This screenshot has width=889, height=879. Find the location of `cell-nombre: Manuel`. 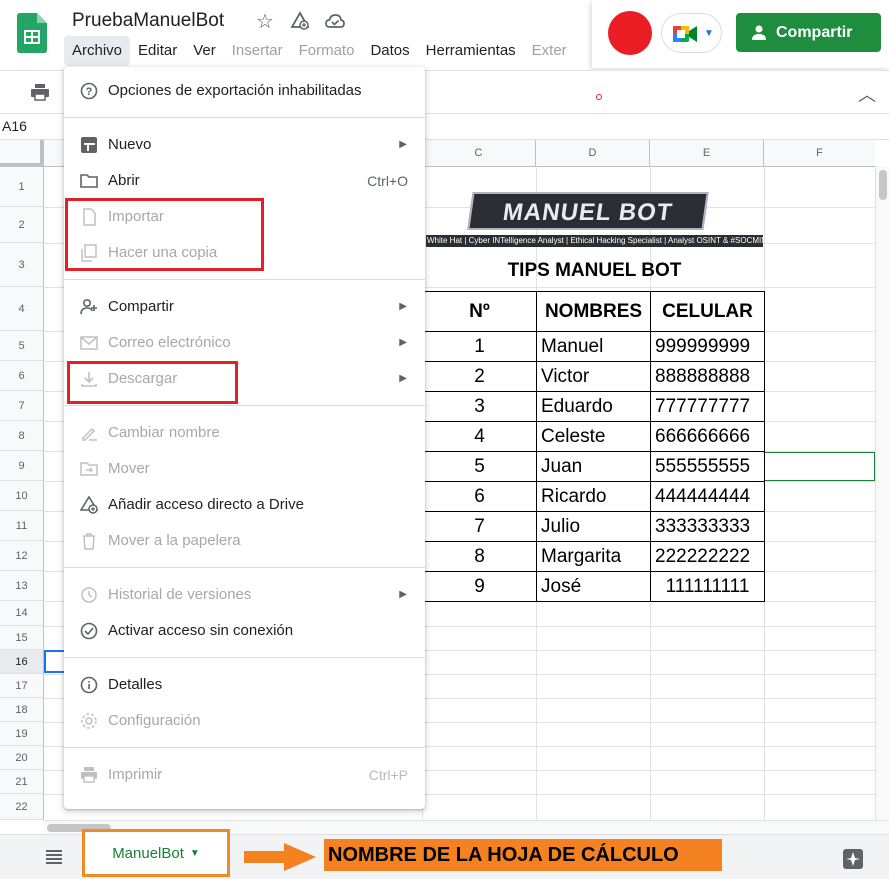

cell-nombre: Manuel is located at coordinates (593, 346).